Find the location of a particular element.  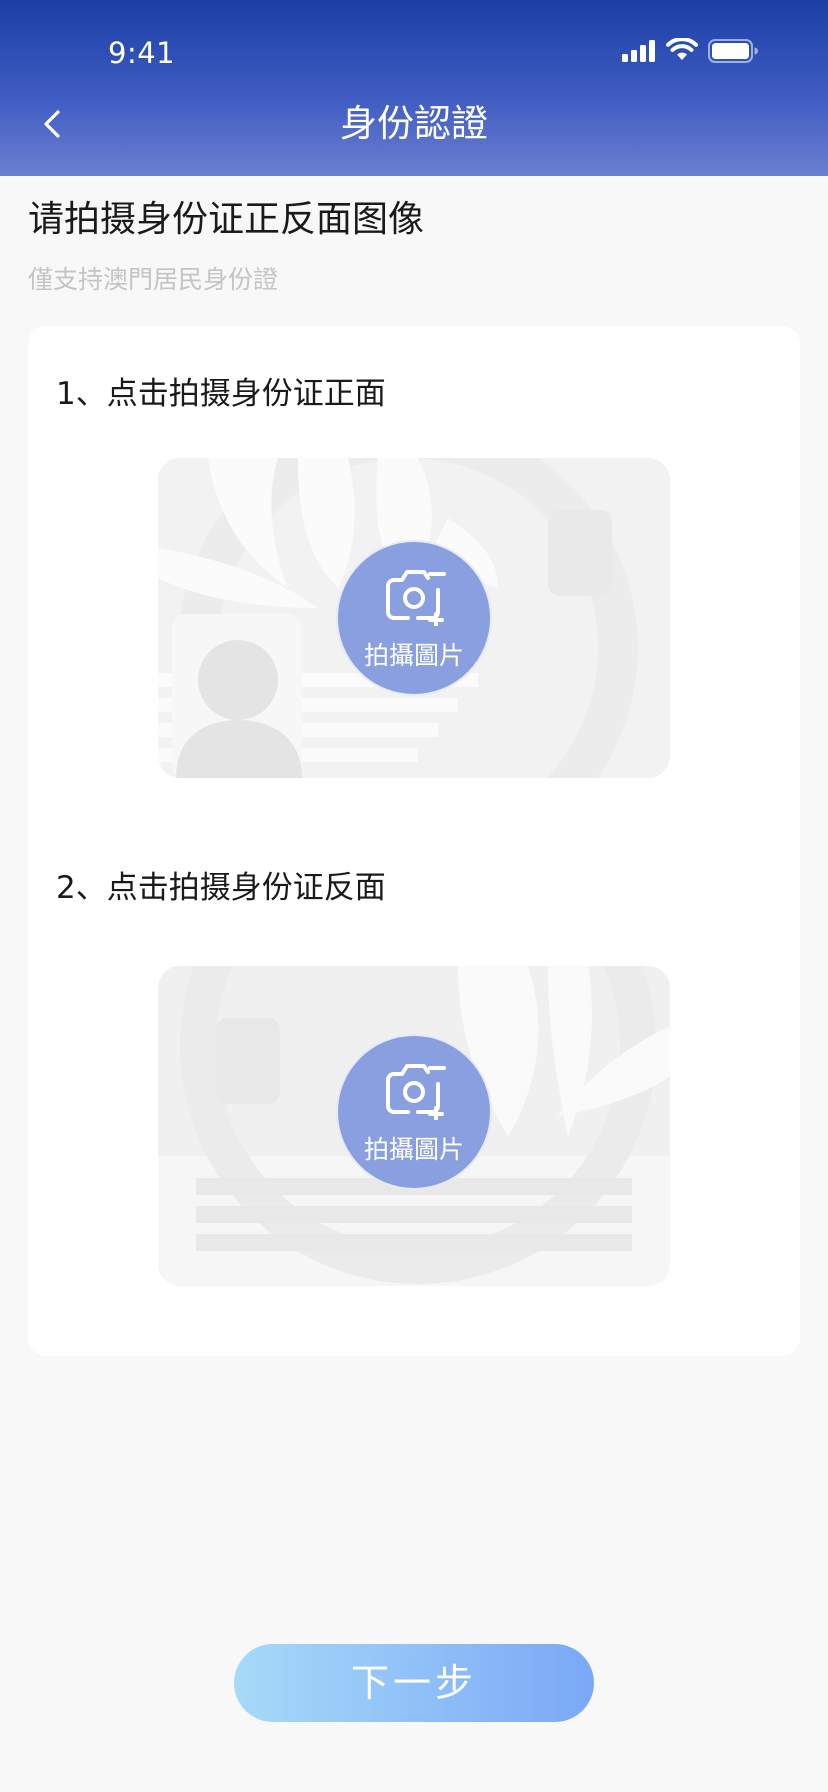

id-back-capture-area: 拍攝圖片 is located at coordinates (414, 1126).